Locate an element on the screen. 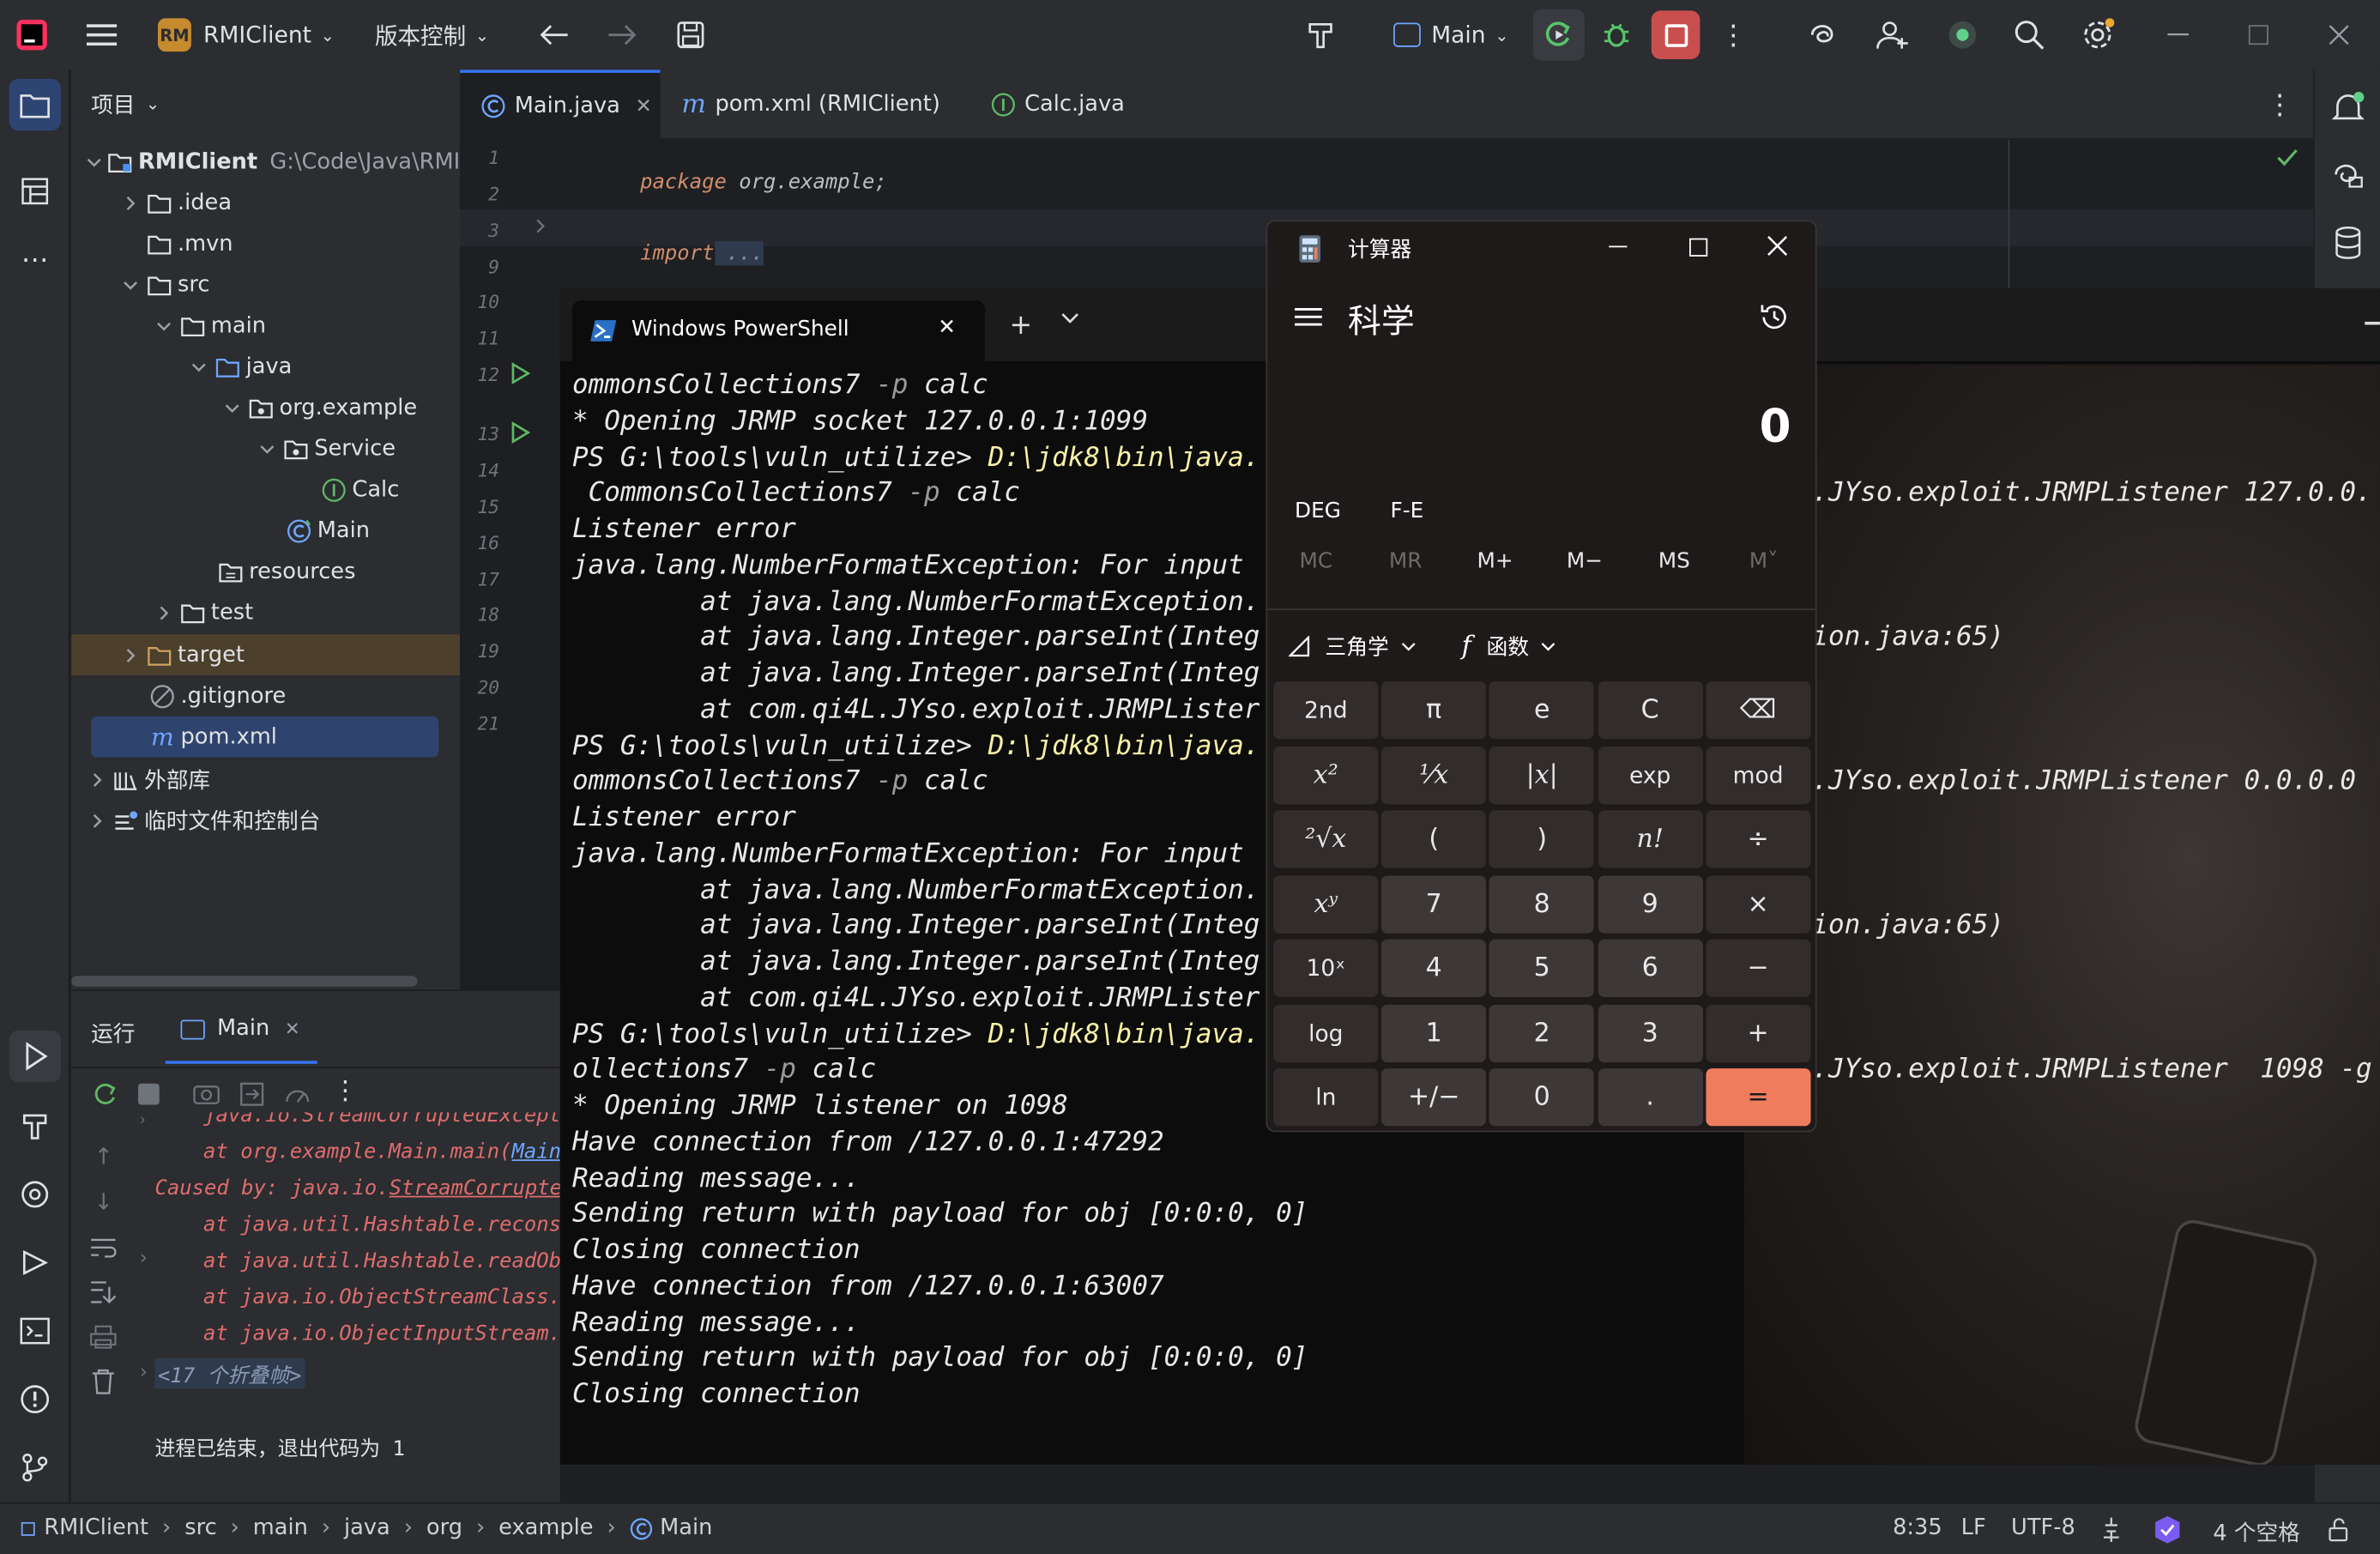  build-hammer-icon is located at coordinates (35, 1126).